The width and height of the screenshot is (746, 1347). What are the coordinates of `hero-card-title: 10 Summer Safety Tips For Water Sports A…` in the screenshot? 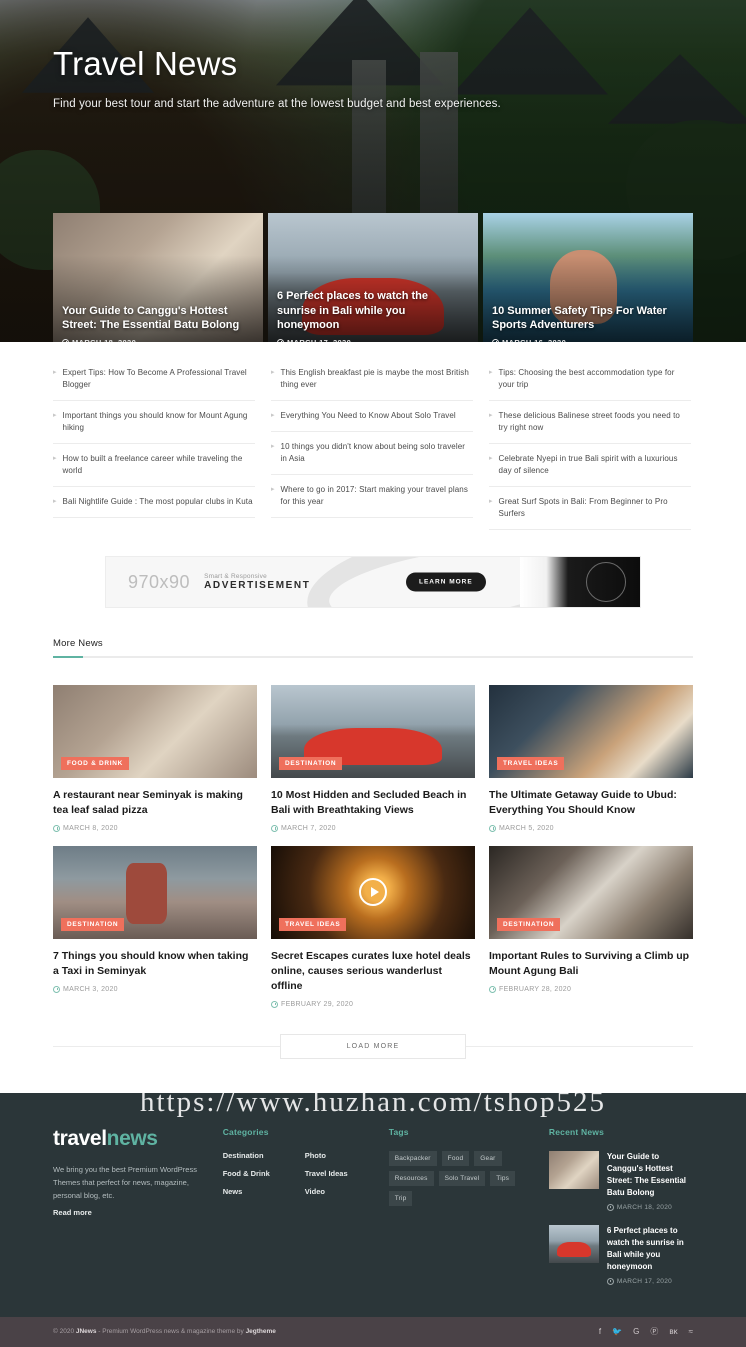 It's located at (588, 318).